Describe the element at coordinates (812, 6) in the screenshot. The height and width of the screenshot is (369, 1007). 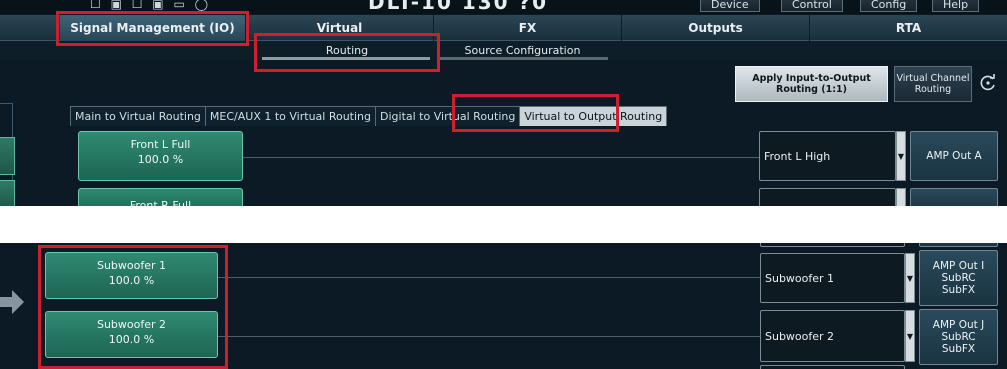
I see `control-button: Control` at that location.